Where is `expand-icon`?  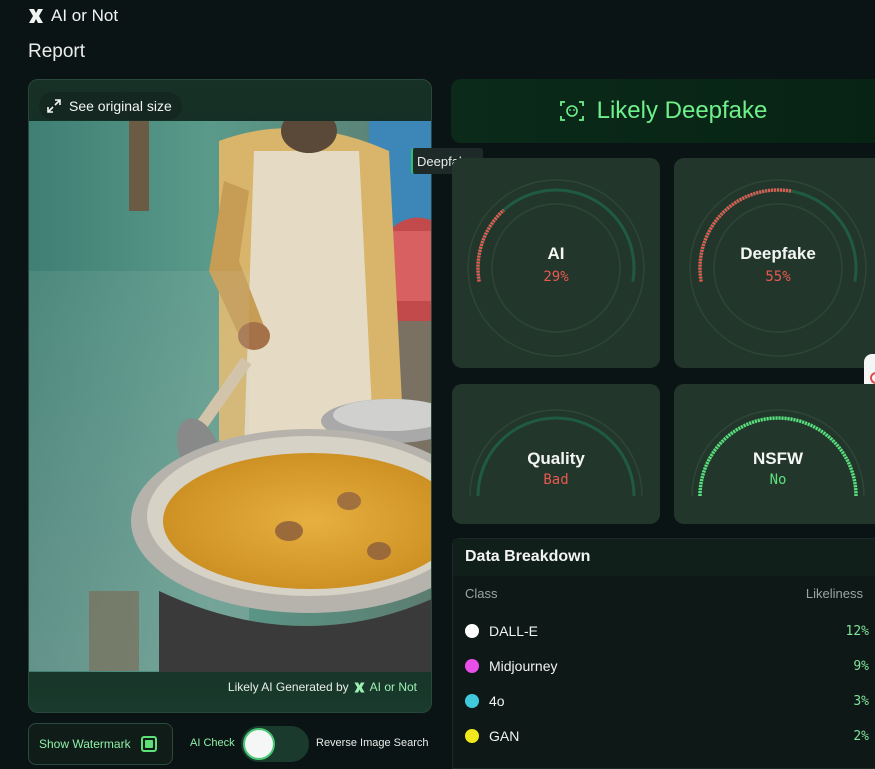 expand-icon is located at coordinates (54, 106).